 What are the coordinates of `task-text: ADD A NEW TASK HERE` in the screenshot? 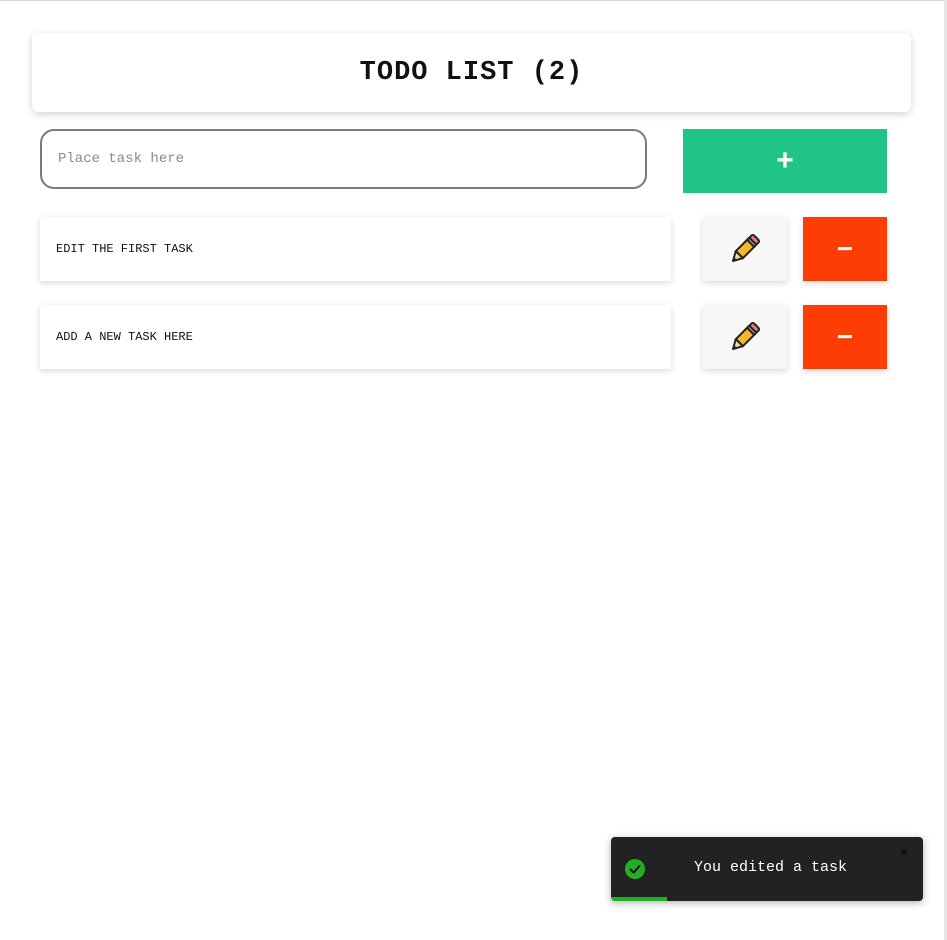 It's located at (355, 337).